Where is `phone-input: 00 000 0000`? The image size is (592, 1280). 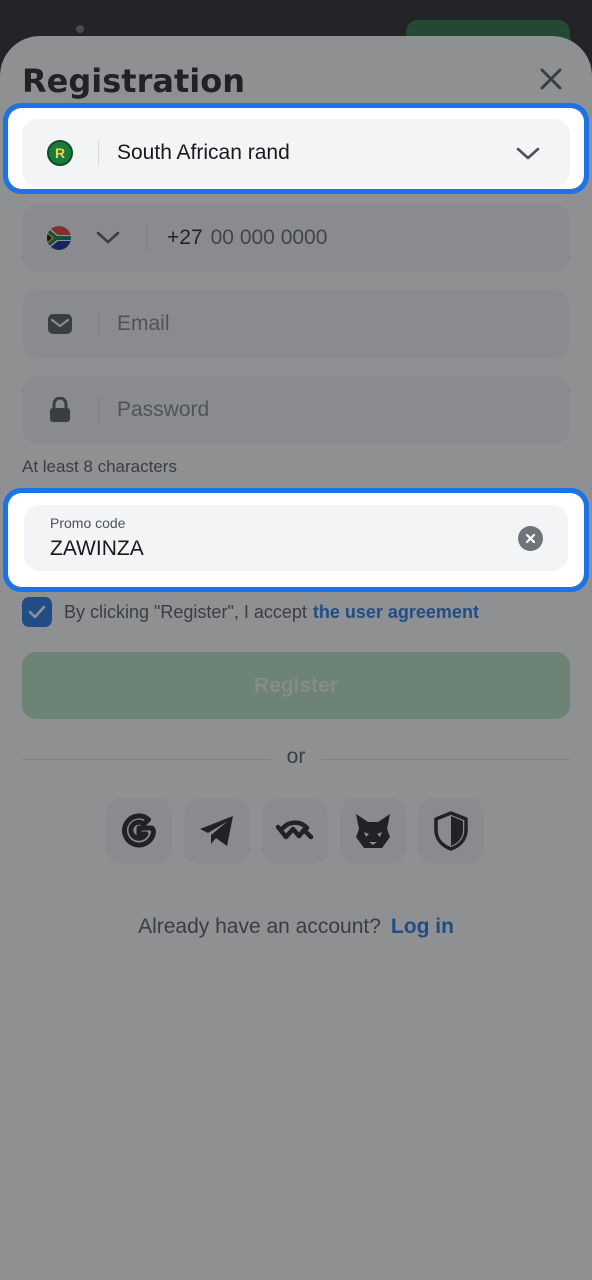
phone-input: 00 000 0000 is located at coordinates (265, 238).